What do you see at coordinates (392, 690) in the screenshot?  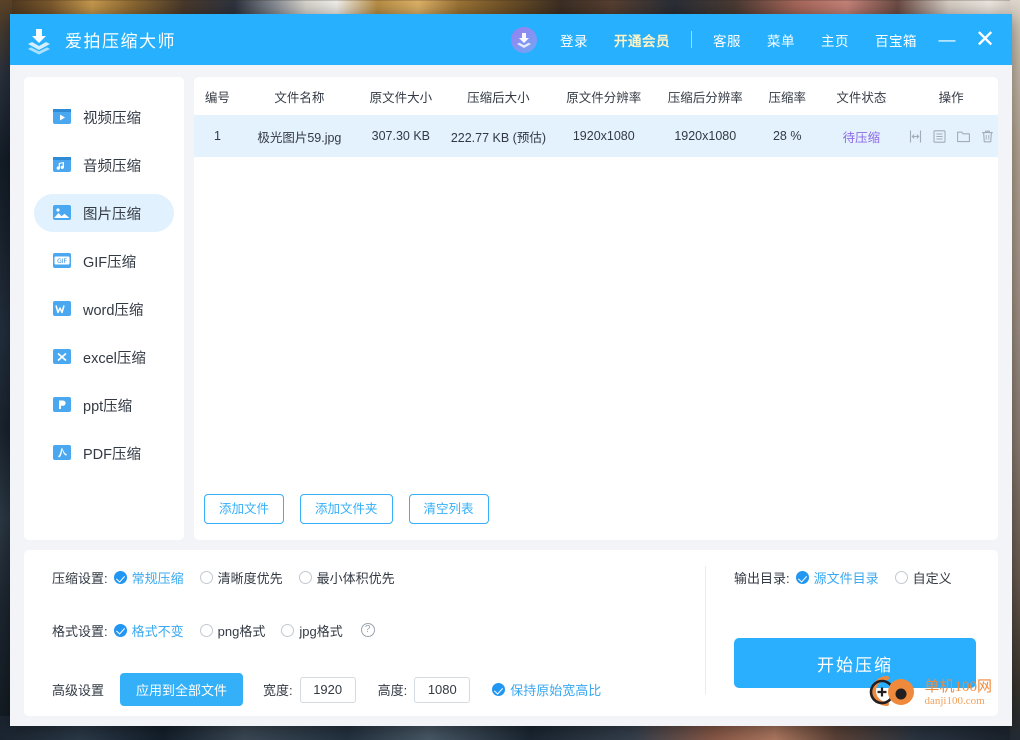 I see `height-label: 高度:` at bounding box center [392, 690].